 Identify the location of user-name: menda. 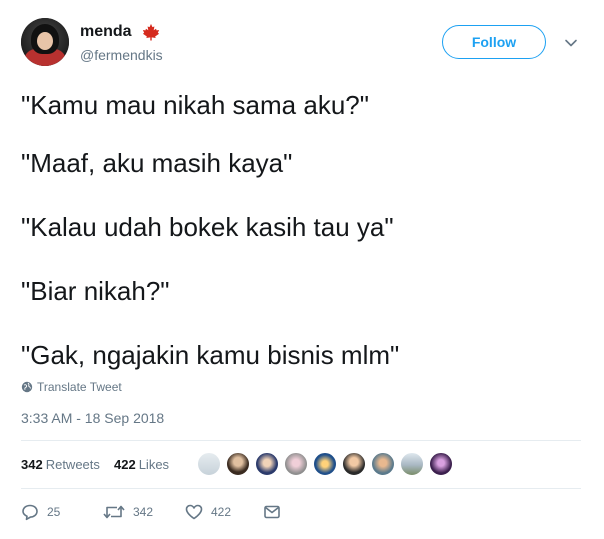
(106, 32).